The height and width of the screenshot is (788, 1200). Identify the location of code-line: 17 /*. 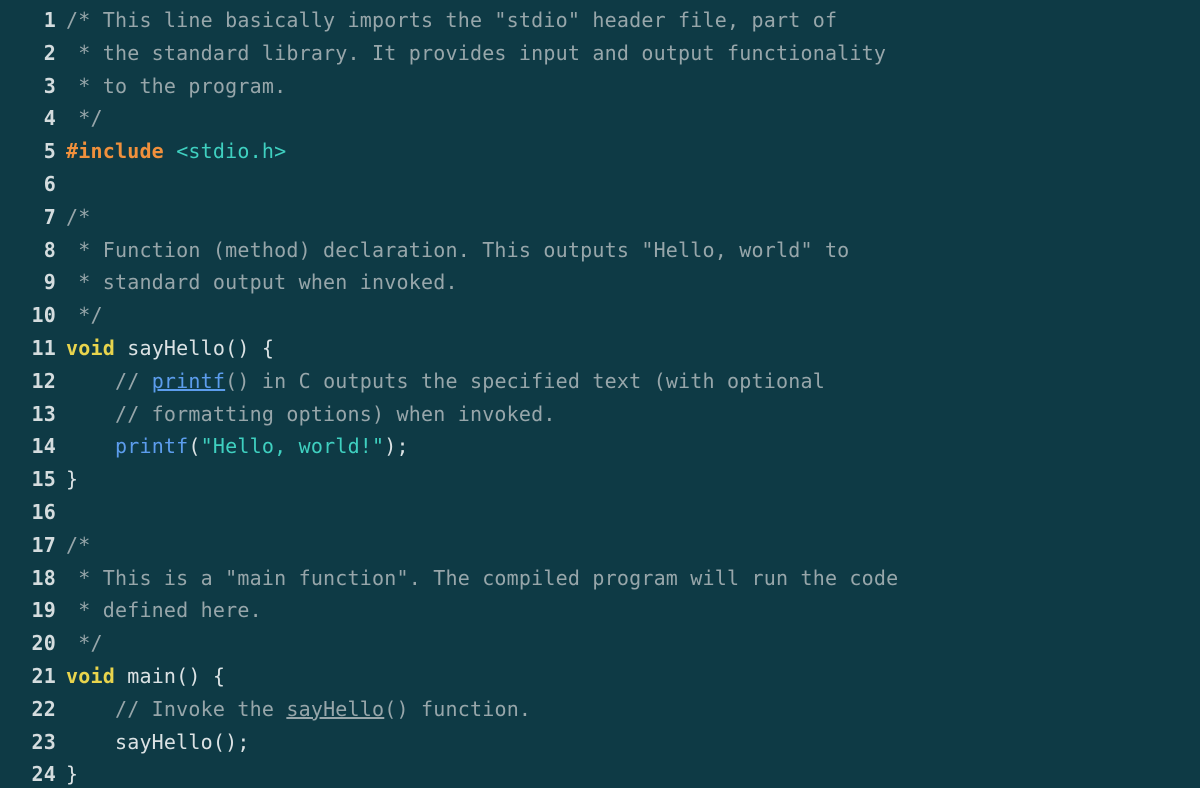
(600, 545).